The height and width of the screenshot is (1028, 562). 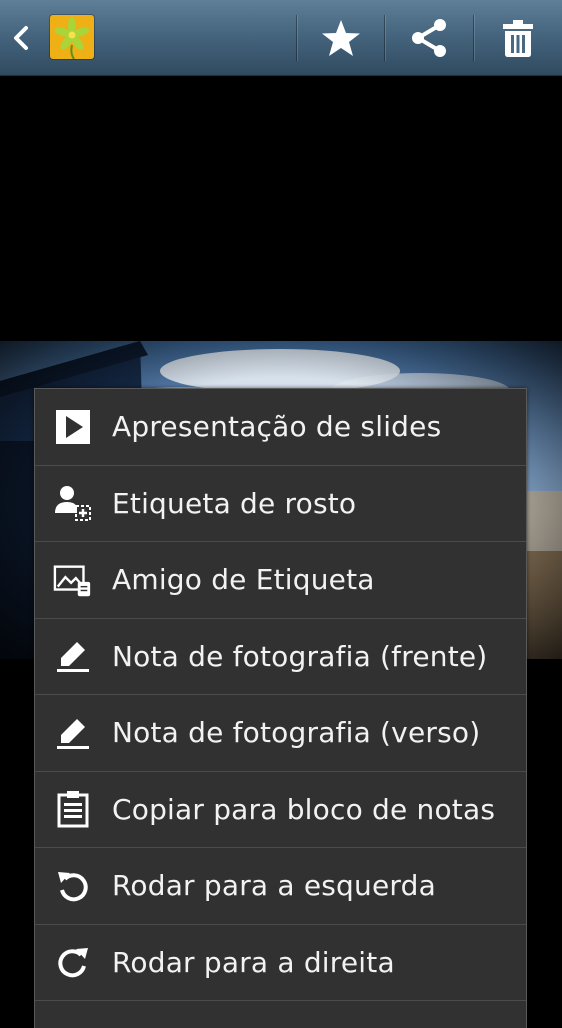 I want to click on delete-button, so click(x=518, y=38).